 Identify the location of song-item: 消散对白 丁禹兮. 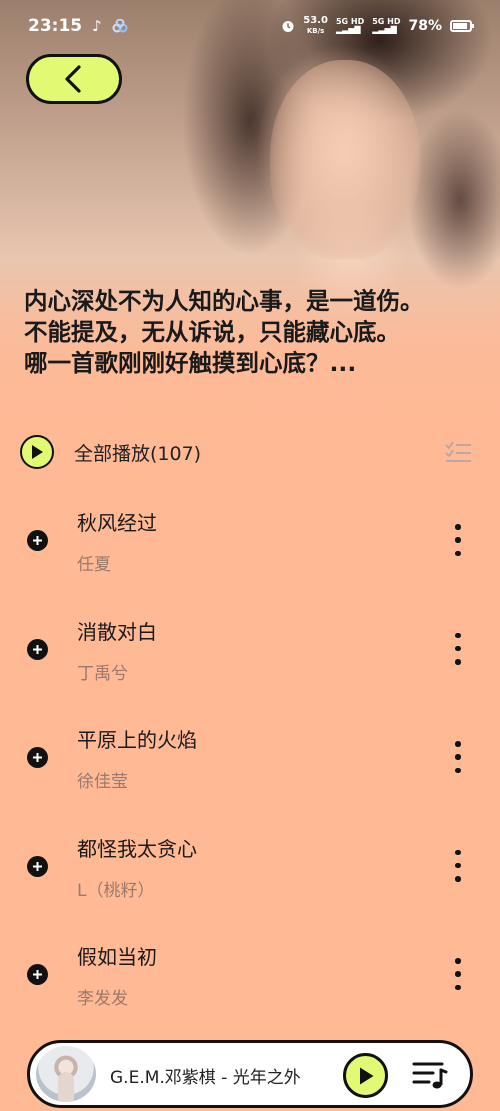
(250, 659).